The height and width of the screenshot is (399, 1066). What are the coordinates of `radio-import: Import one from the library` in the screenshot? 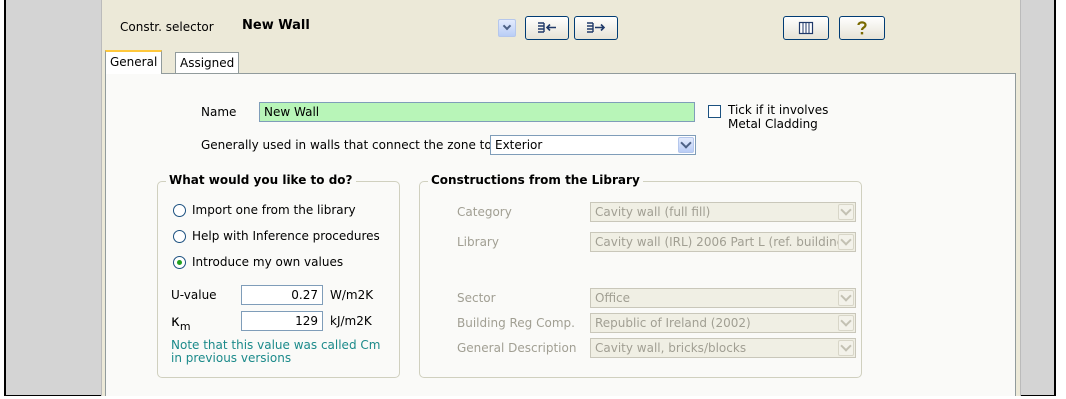 It's located at (264, 210).